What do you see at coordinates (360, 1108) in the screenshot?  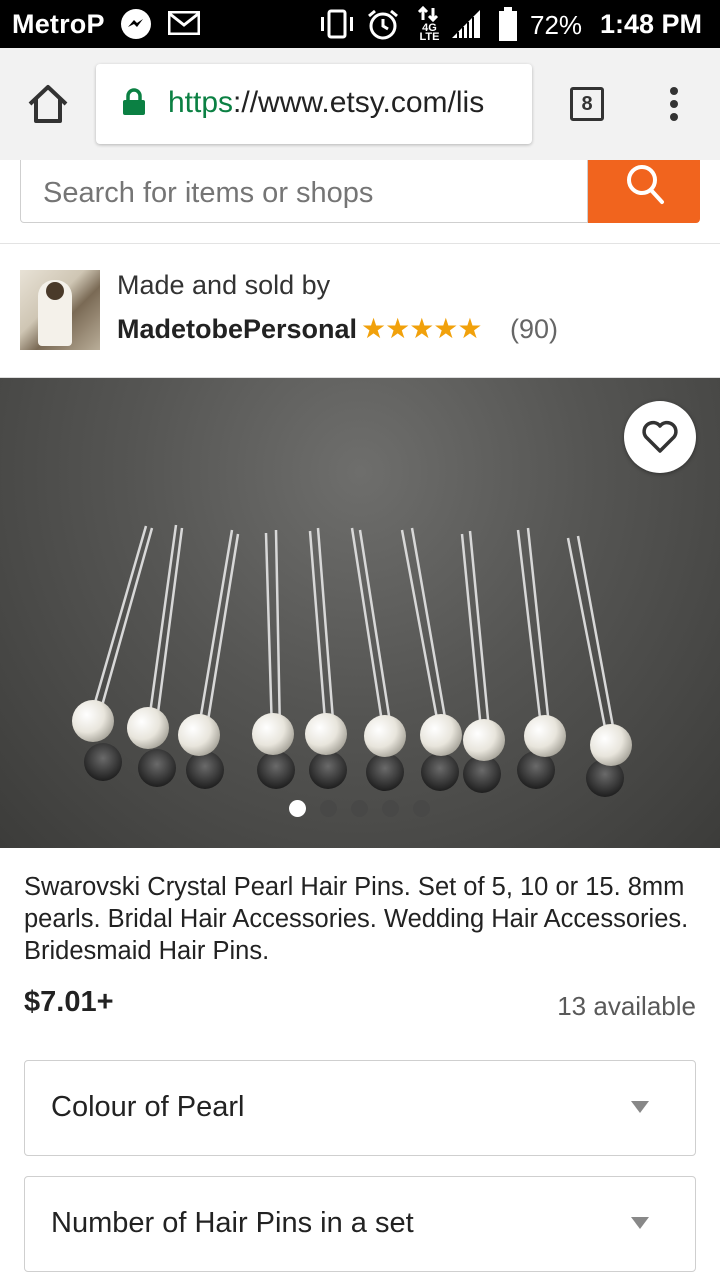 I see `colour-of-pearl-select: Colour of Pearl` at bounding box center [360, 1108].